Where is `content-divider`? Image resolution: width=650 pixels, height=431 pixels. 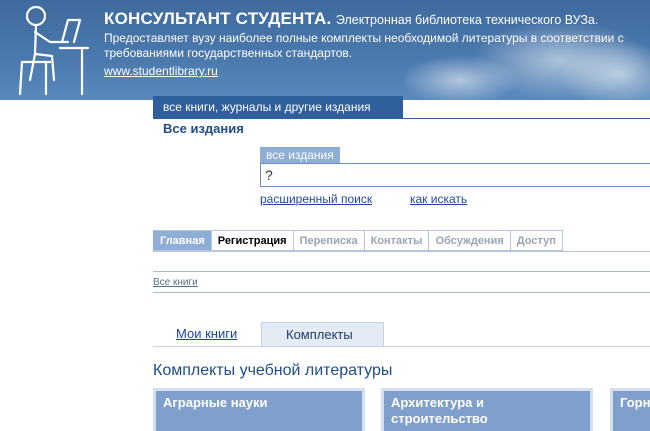 content-divider is located at coordinates (401, 271).